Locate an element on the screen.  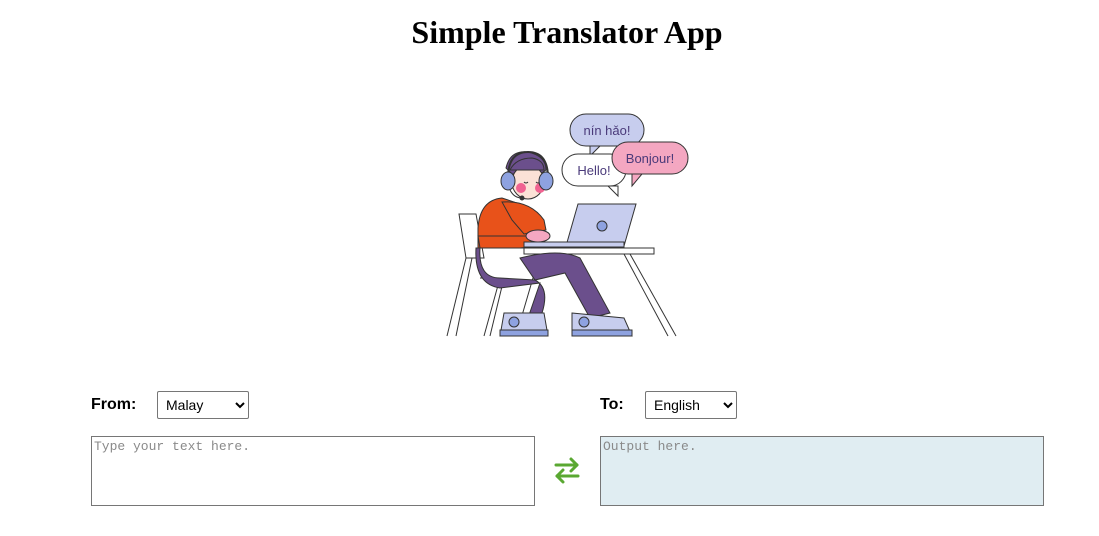
from-language-select: Malay is located at coordinates (203, 405).